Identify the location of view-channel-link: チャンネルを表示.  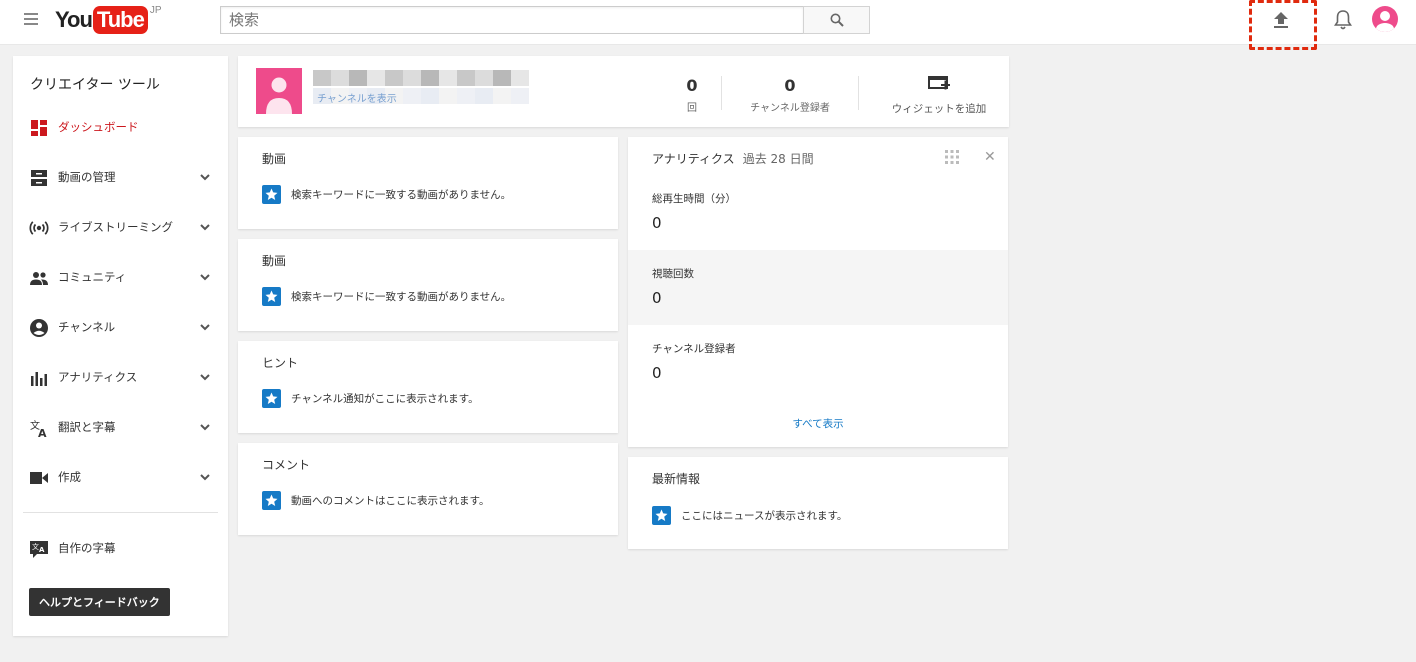
(421, 96).